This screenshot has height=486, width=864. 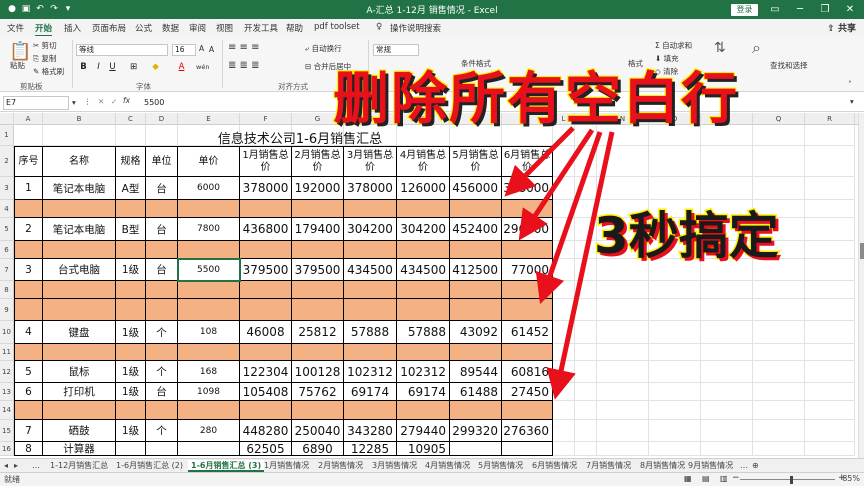 I want to click on overlay-headline: 删除所有空白行, so click(x=535, y=99).